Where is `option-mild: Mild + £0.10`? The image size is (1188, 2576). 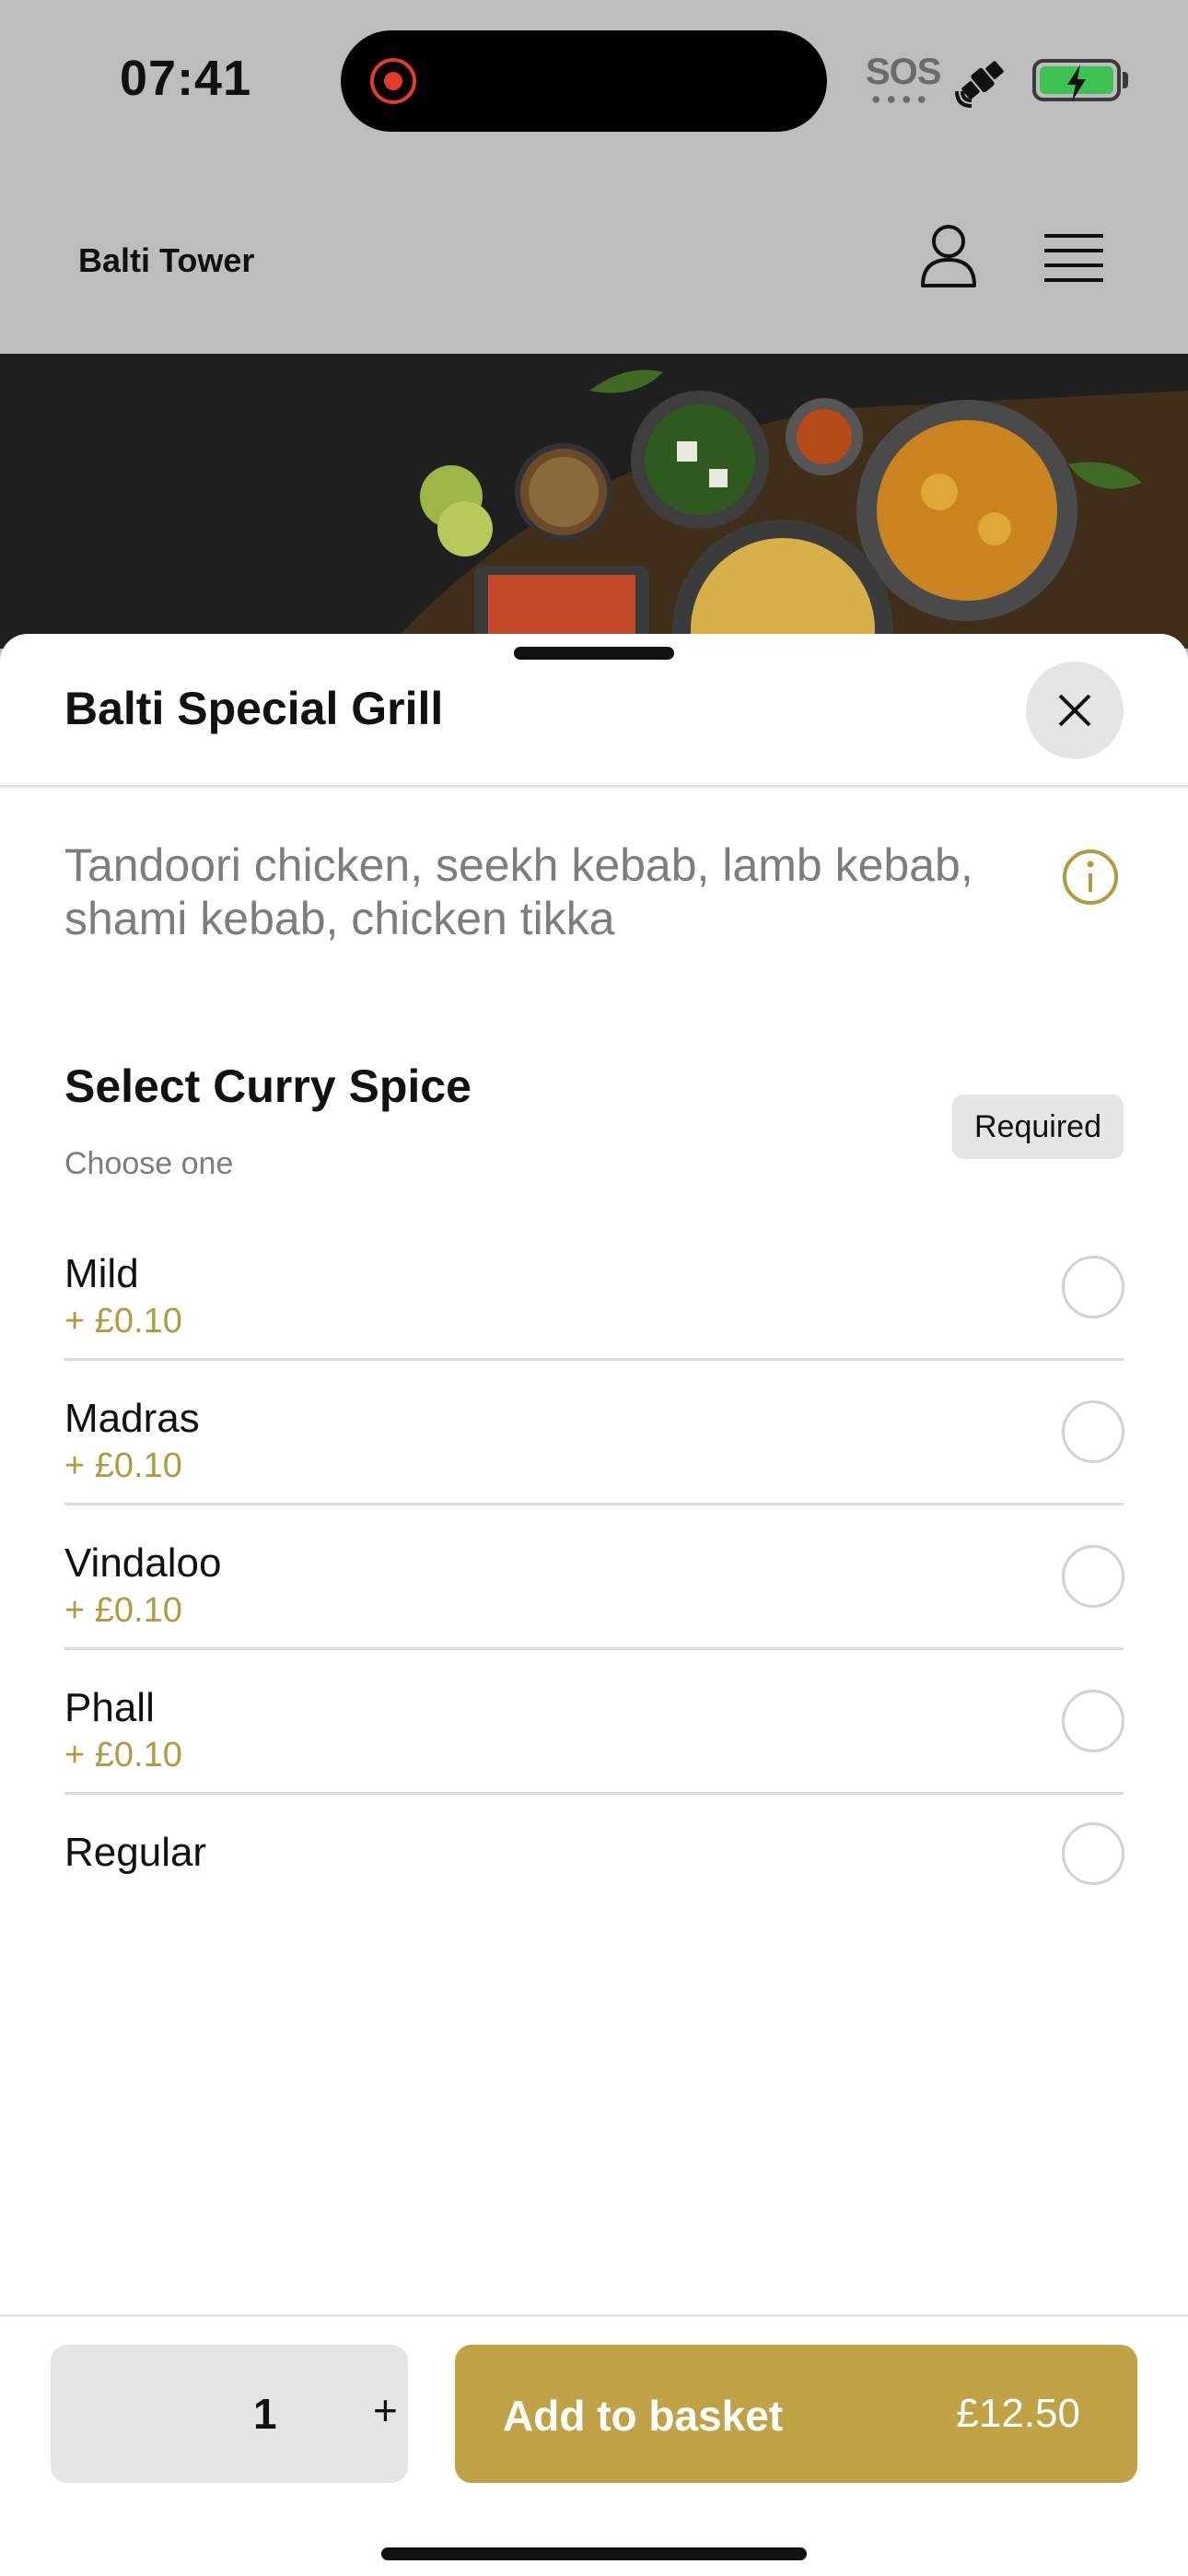
option-mild: Mild + £0.10 is located at coordinates (594, 1288).